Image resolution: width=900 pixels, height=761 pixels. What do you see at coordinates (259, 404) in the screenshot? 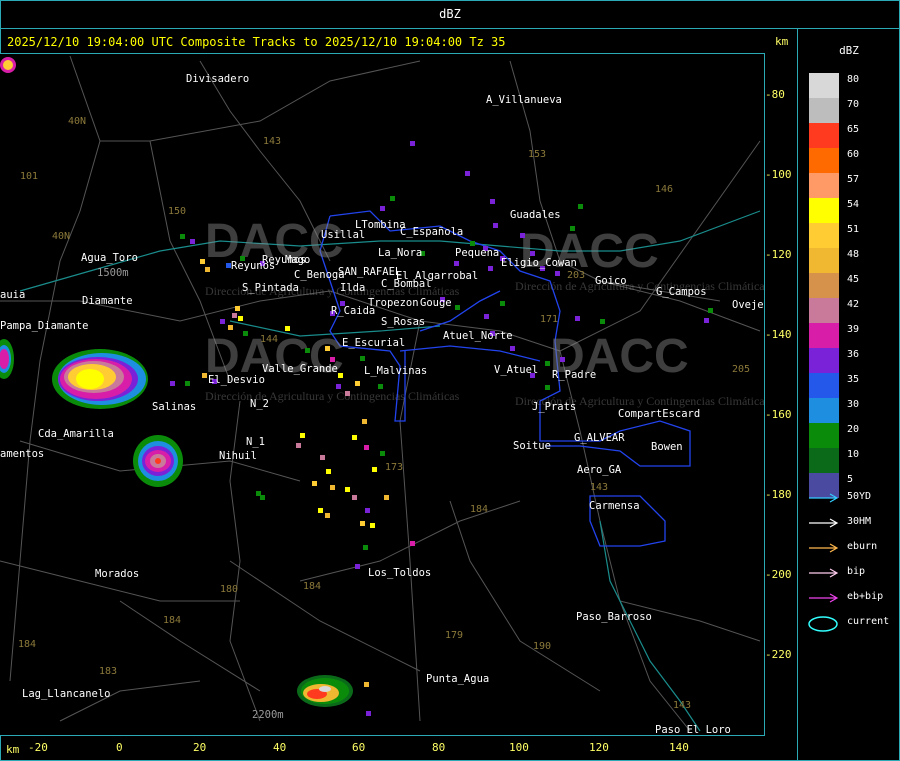
I see `place-label: N_2` at bounding box center [259, 404].